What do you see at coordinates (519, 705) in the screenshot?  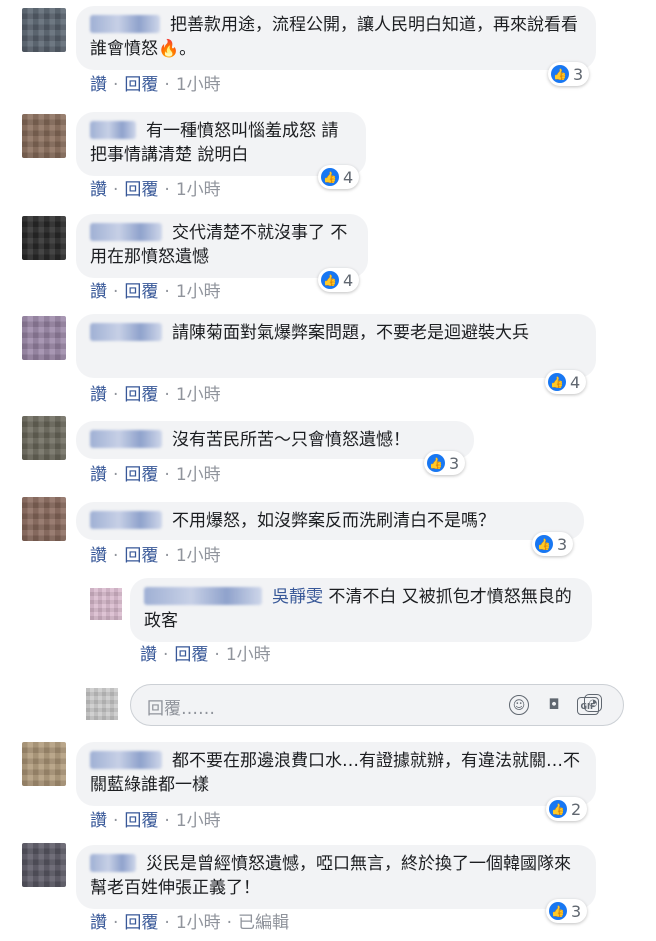 I see `emoji-icon: ☺` at bounding box center [519, 705].